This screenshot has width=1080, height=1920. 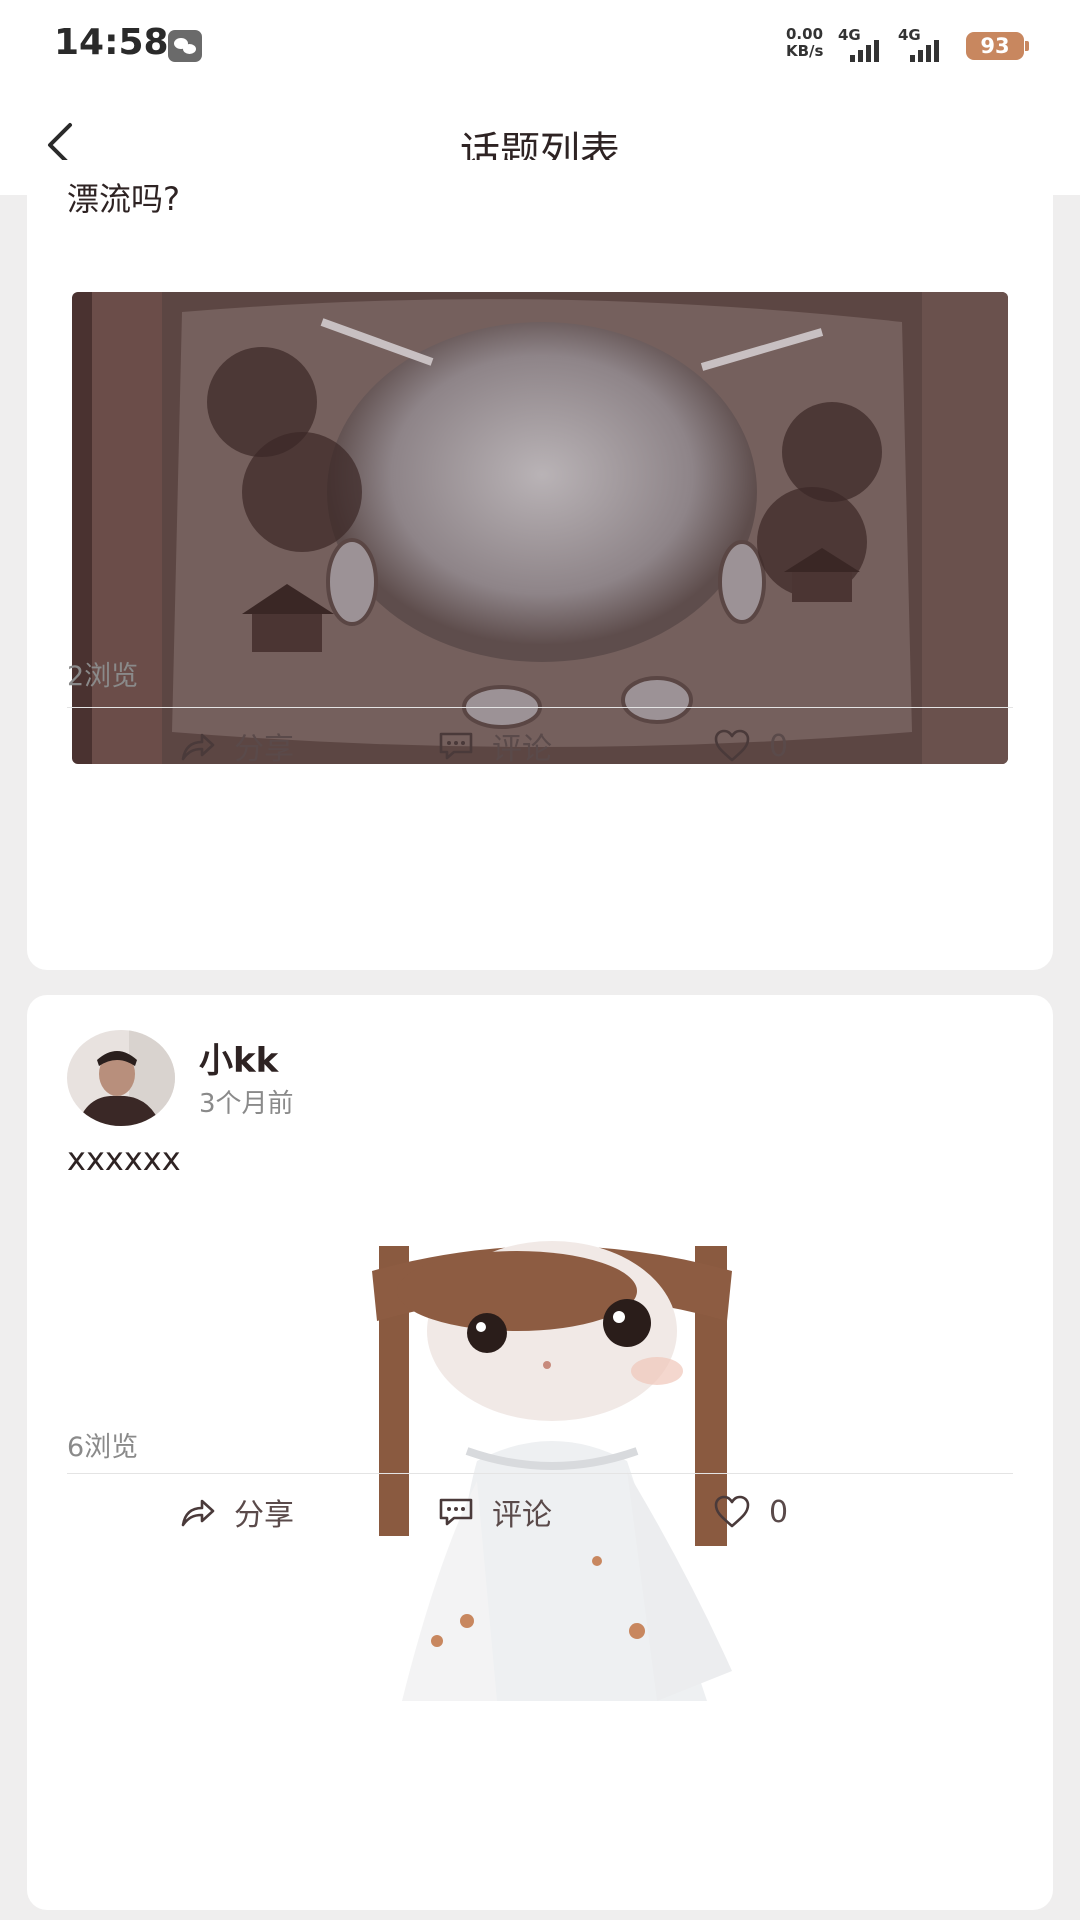 I want to click on net-speed-value: 0.00, so click(x=805, y=34).